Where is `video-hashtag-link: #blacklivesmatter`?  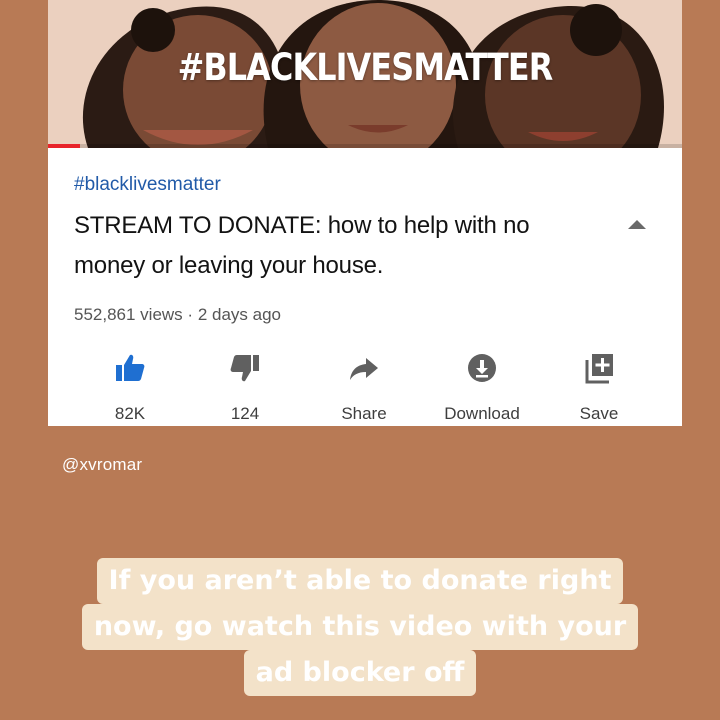 video-hashtag-link: #blacklivesmatter is located at coordinates (147, 185).